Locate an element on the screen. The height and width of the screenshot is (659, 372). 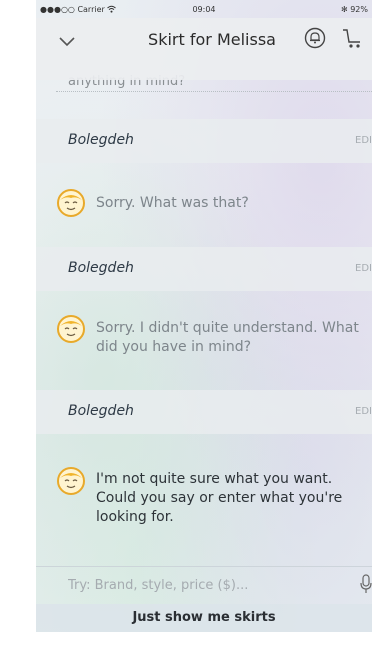
microphone-icon is located at coordinates (366, 584).